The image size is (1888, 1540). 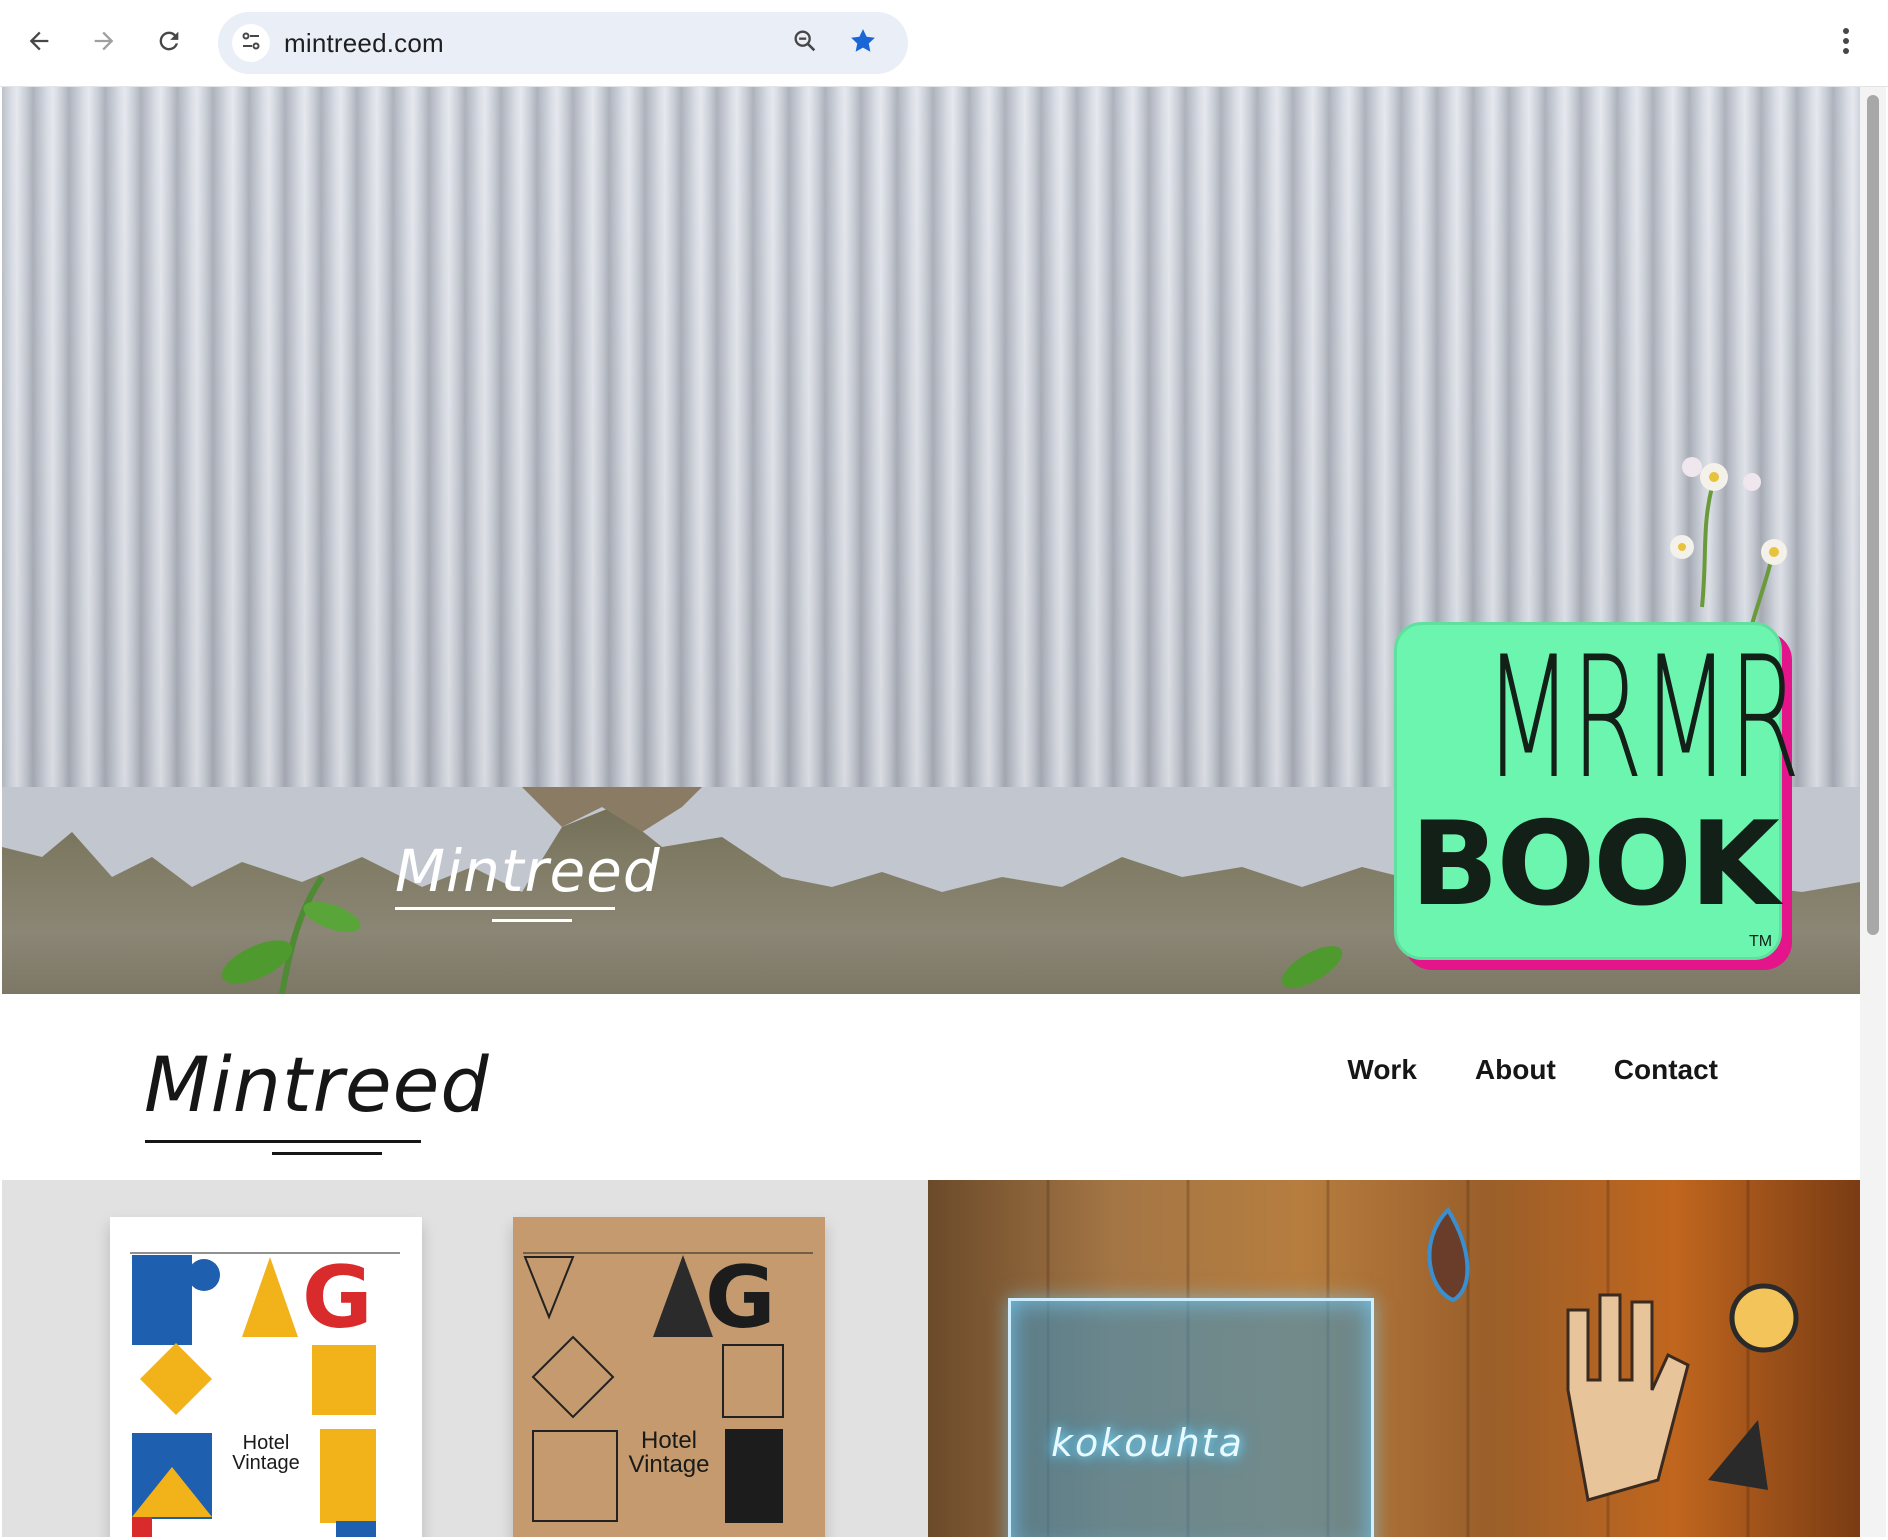 I want to click on site-info-button, so click(x=251, y=43).